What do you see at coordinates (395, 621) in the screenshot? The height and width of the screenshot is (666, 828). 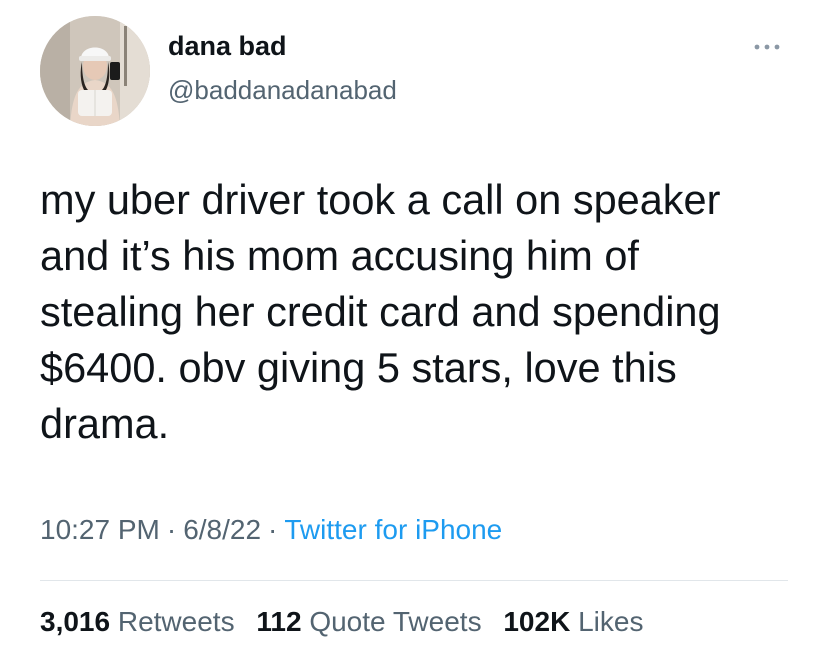 I see `quote-tweets-label: Quote Tweets` at bounding box center [395, 621].